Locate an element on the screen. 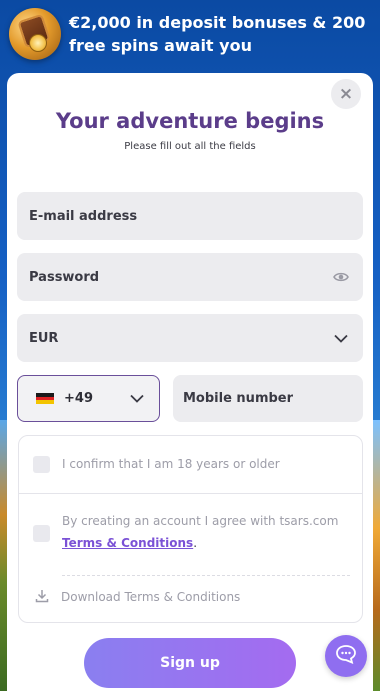  chat-icon is located at coordinates (346, 656).